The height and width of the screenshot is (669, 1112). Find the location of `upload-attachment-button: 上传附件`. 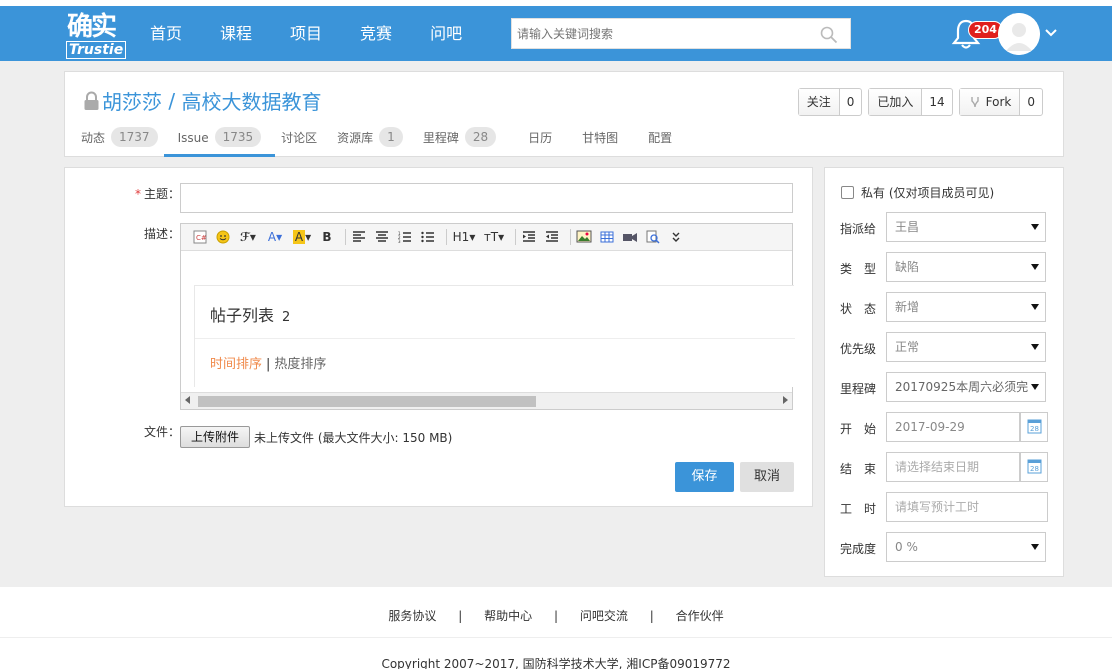

upload-attachment-button: 上传附件 is located at coordinates (215, 437).